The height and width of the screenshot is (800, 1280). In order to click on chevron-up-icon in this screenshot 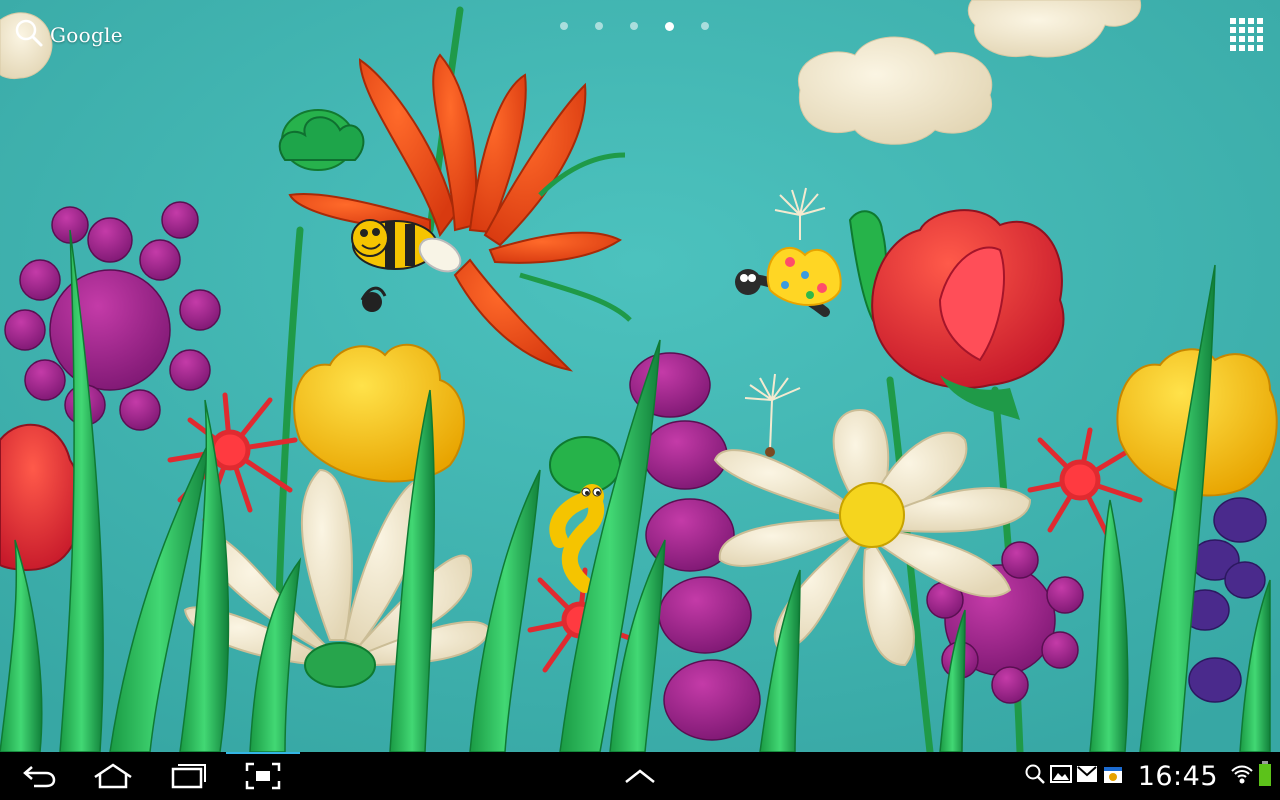, I will do `click(640, 776)`.